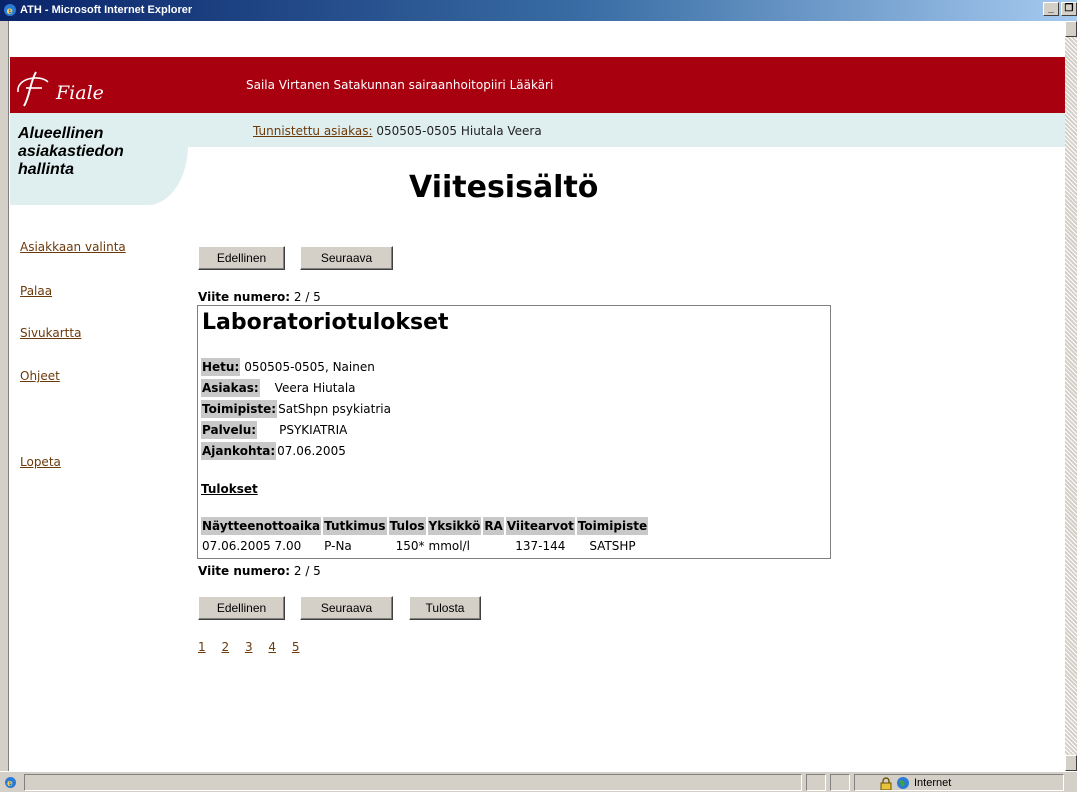 The image size is (1077, 792). I want to click on zone-label: Internet, so click(933, 783).